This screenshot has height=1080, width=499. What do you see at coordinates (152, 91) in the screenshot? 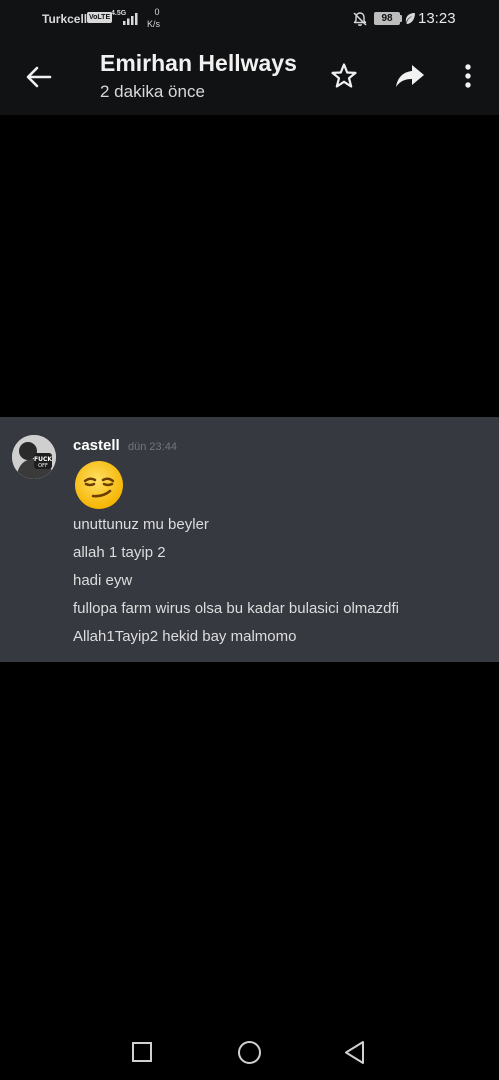
I see `page-subtitle: 2 dakika önce` at bounding box center [152, 91].